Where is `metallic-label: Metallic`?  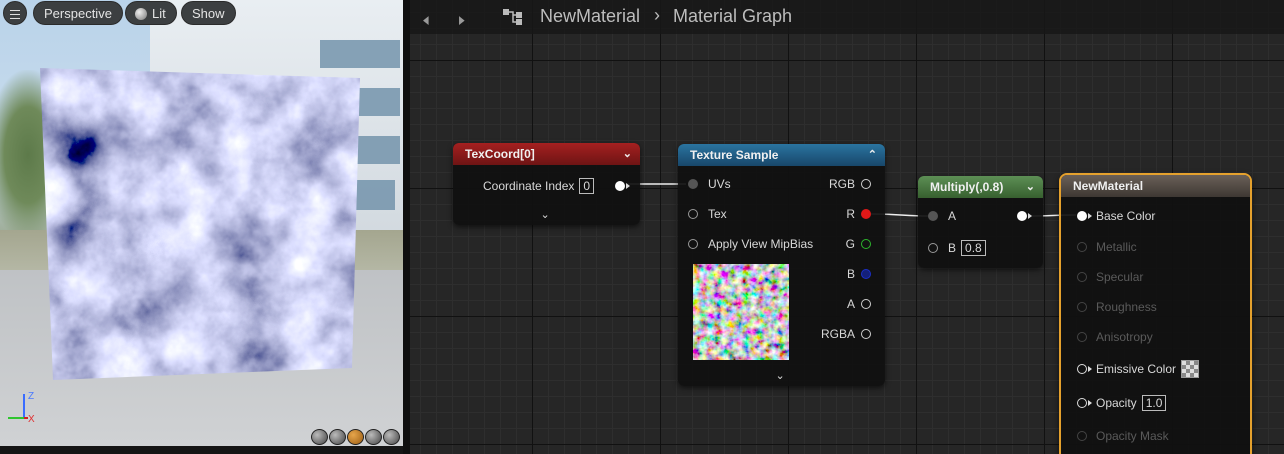
metallic-label: Metallic is located at coordinates (1116, 247).